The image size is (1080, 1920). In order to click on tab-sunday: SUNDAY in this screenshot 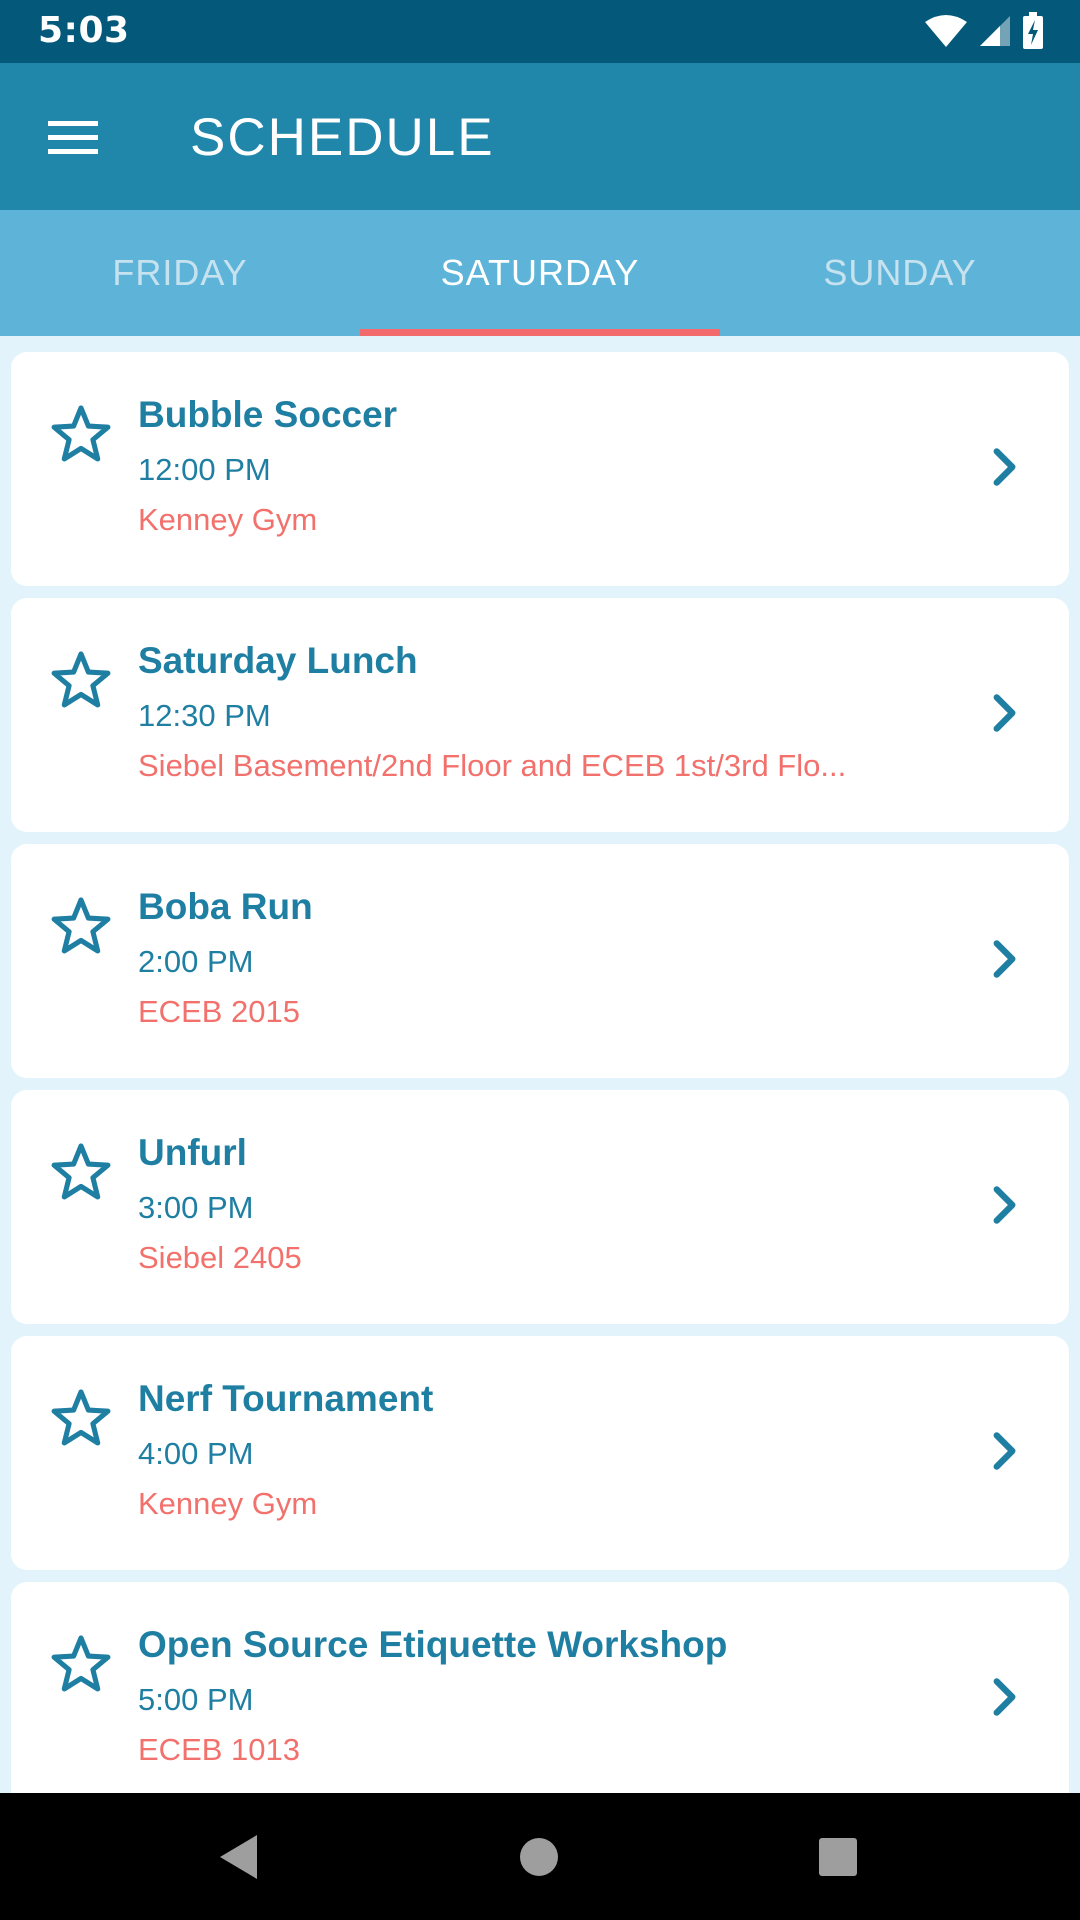, I will do `click(900, 273)`.